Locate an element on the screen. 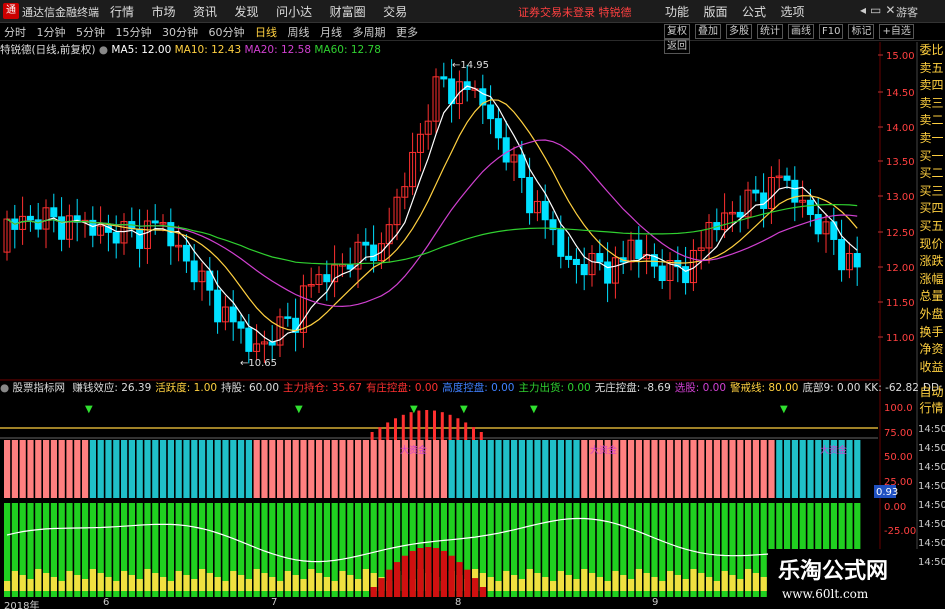 The height and width of the screenshot is (609, 945). sidebar-quote-9: 买四 is located at coordinates (931, 209).